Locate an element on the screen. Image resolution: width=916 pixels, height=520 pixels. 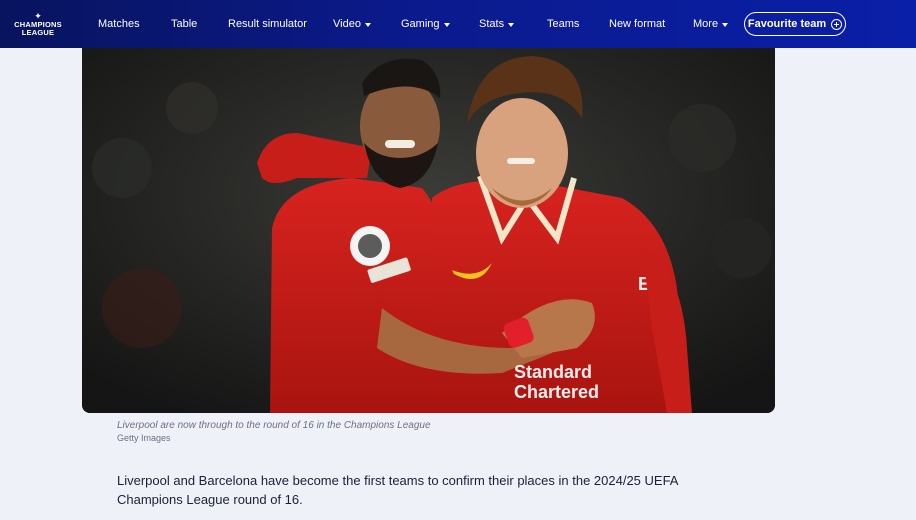
nav-item-table: Table is located at coordinates (184, 24).